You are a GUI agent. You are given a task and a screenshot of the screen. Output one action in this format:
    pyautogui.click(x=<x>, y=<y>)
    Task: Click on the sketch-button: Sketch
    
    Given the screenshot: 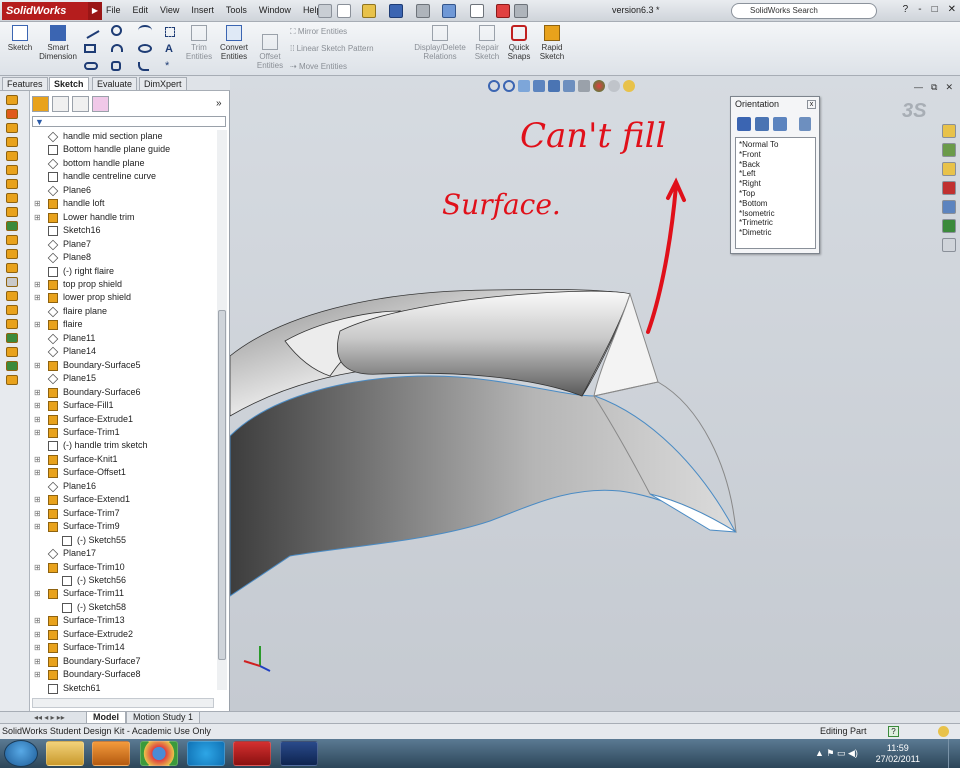 What is the action you would take?
    pyautogui.click(x=20, y=38)
    